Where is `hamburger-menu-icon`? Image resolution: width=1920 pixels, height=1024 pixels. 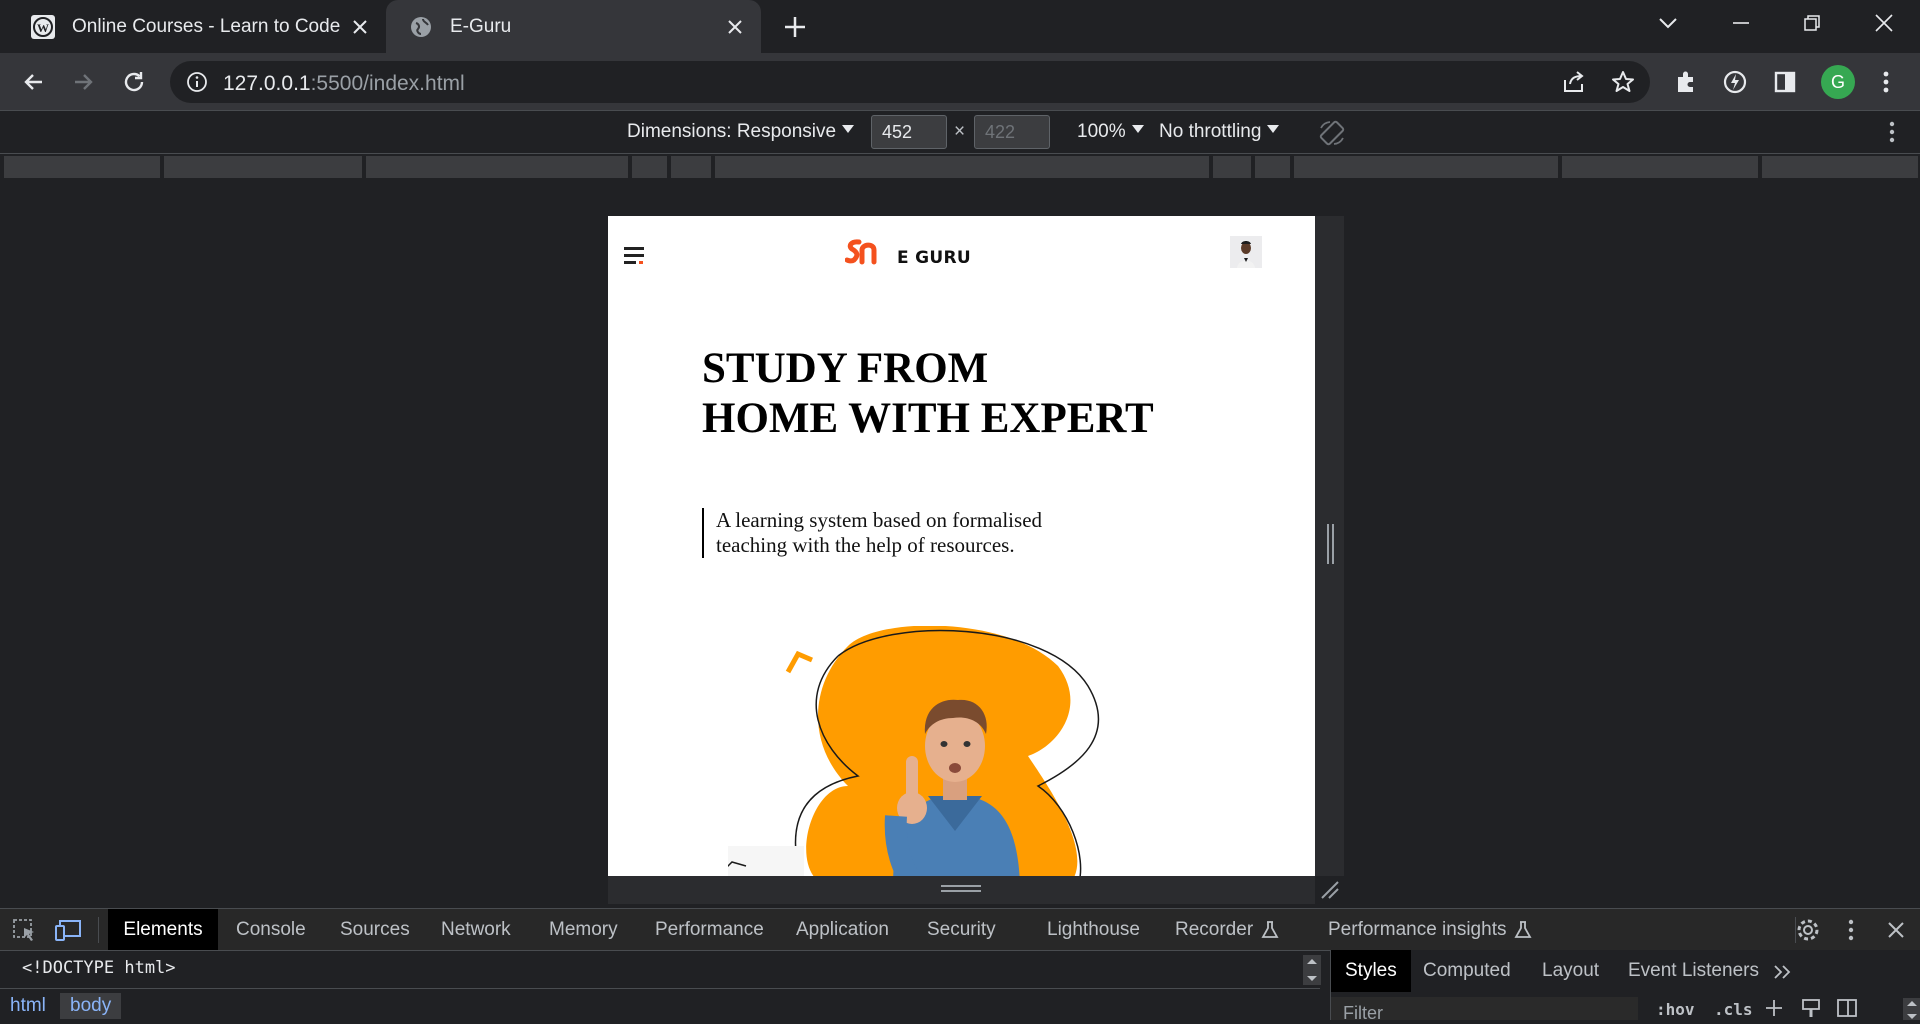
hamburger-menu-icon is located at coordinates (635, 256).